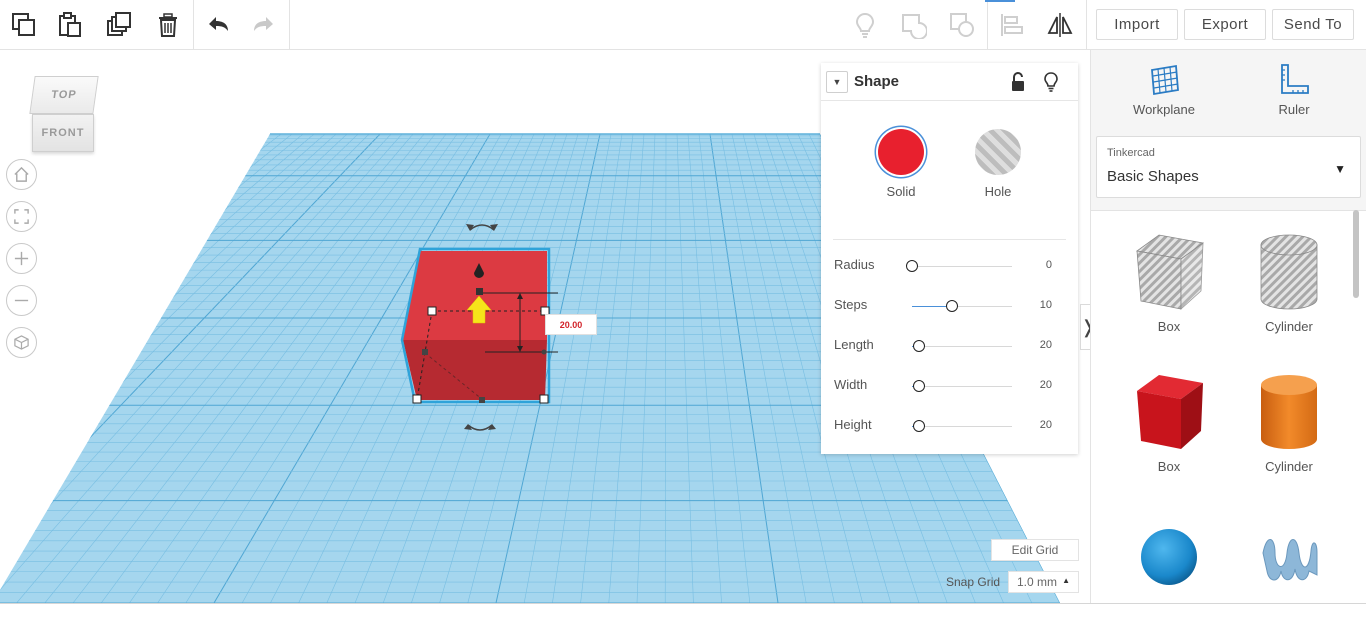  I want to click on cube-icon, so click(21, 342).